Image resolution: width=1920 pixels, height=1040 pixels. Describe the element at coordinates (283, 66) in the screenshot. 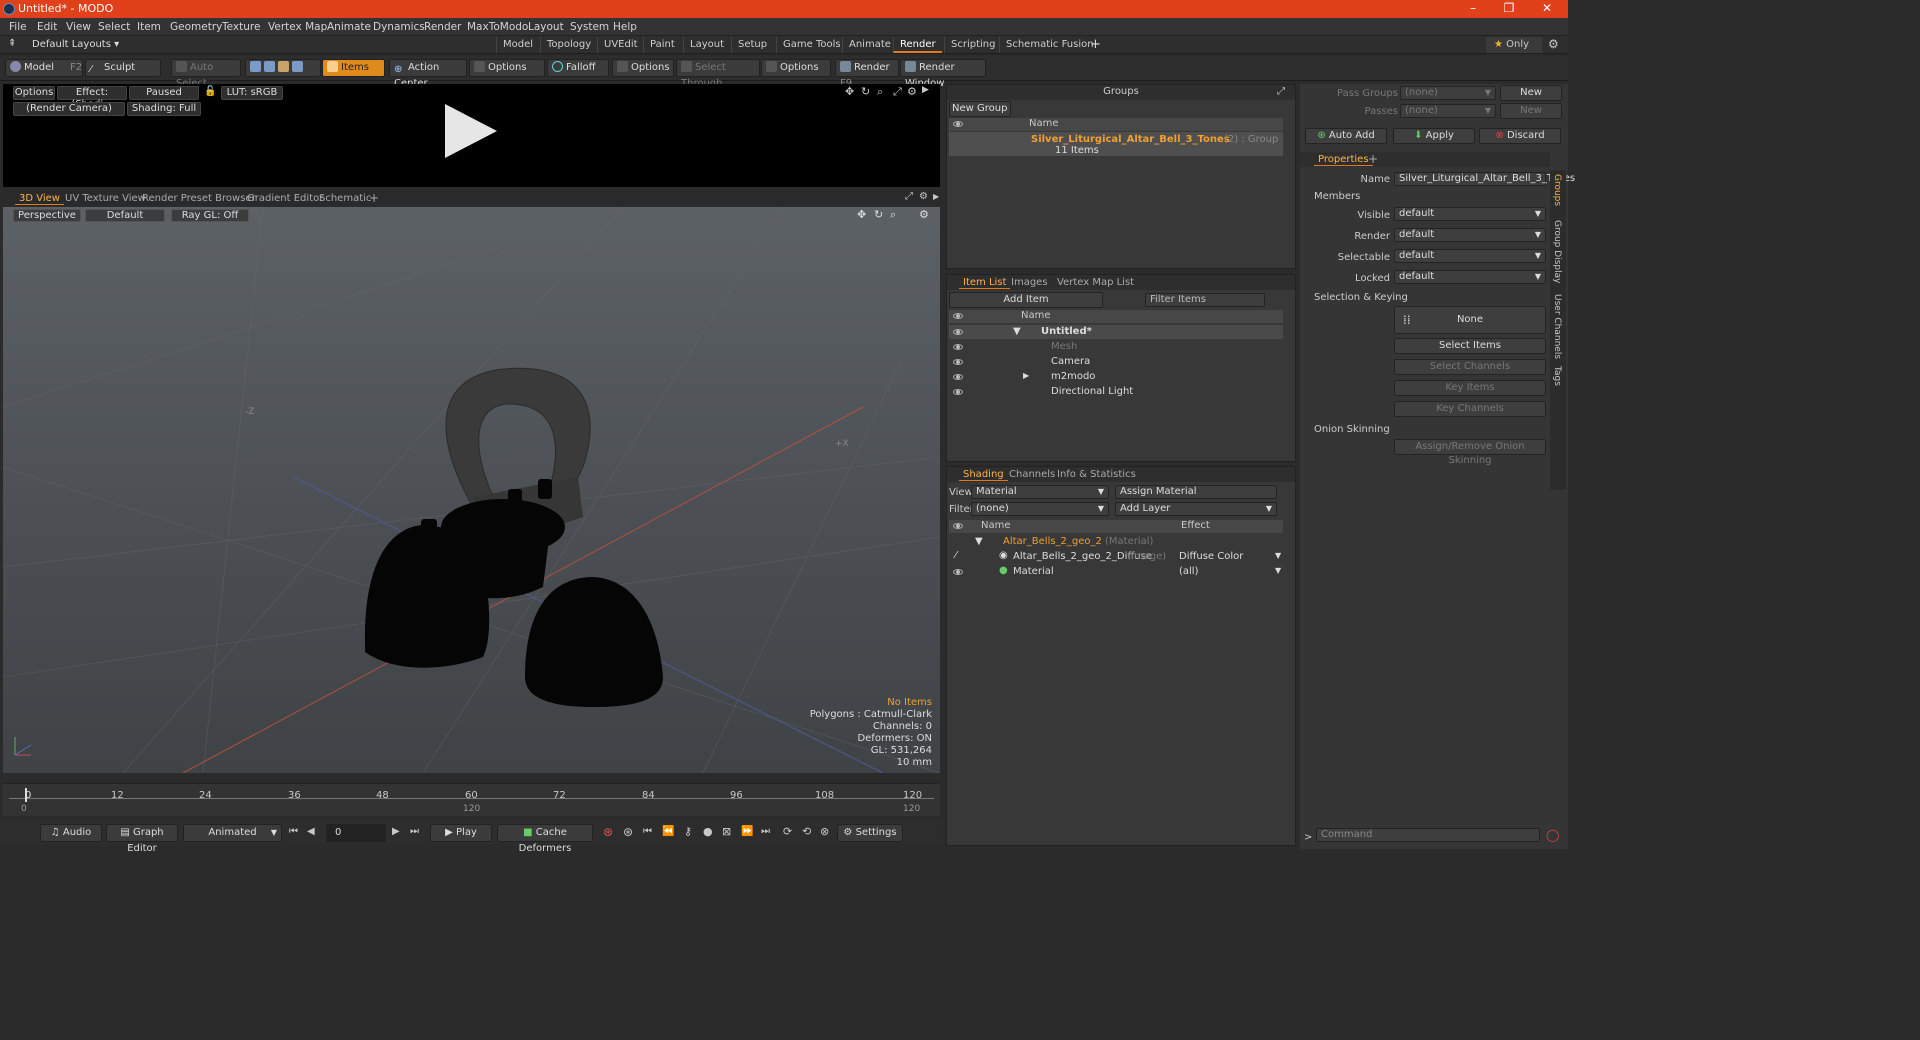

I see `polygons-icon` at that location.